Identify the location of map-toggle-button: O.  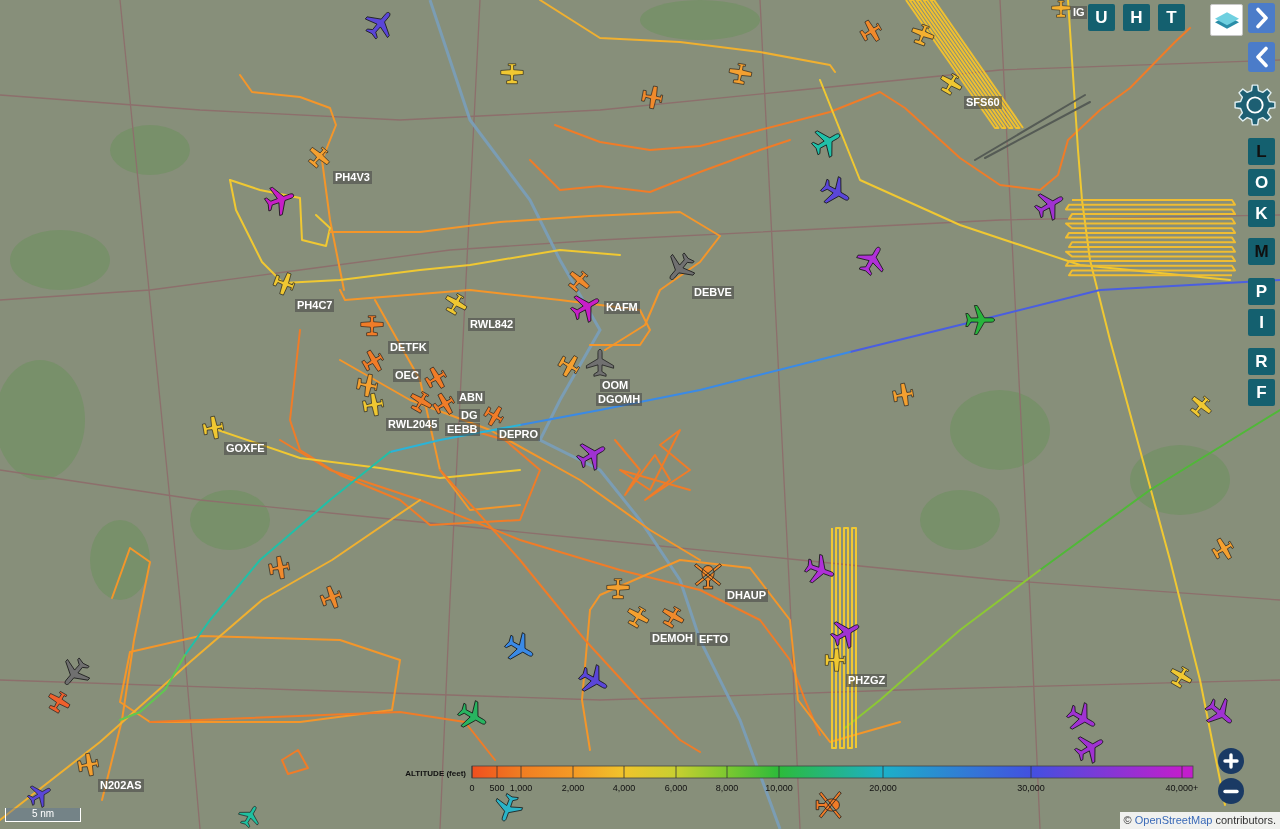
(1261, 182).